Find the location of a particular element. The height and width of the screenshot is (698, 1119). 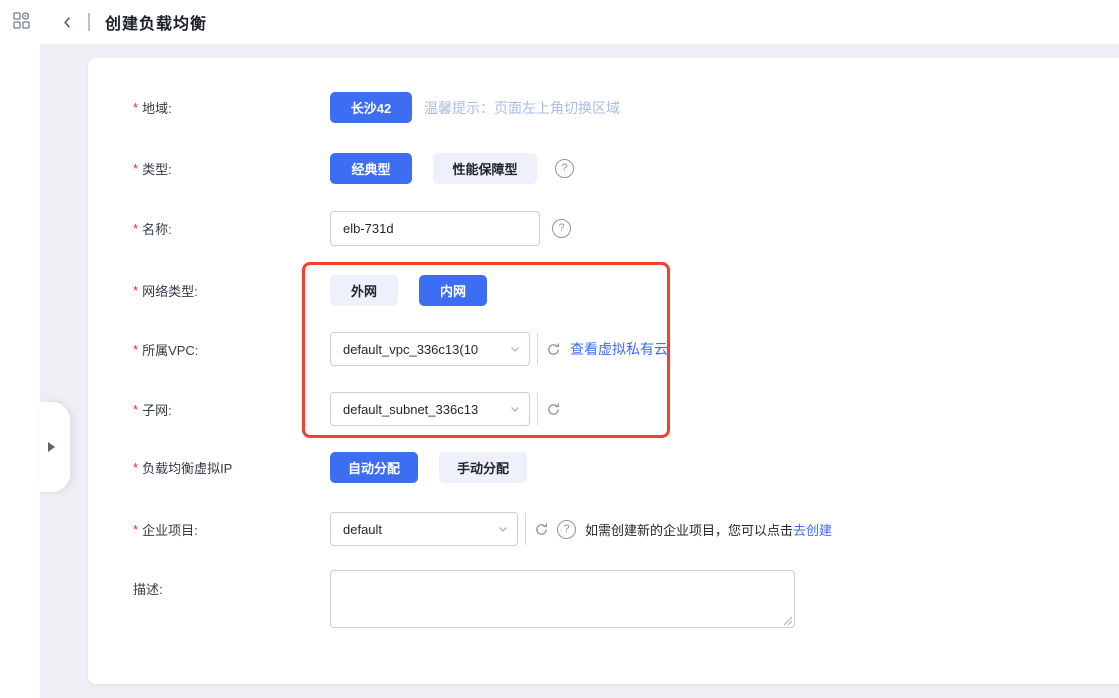

description-textarea-wrap is located at coordinates (562, 599).